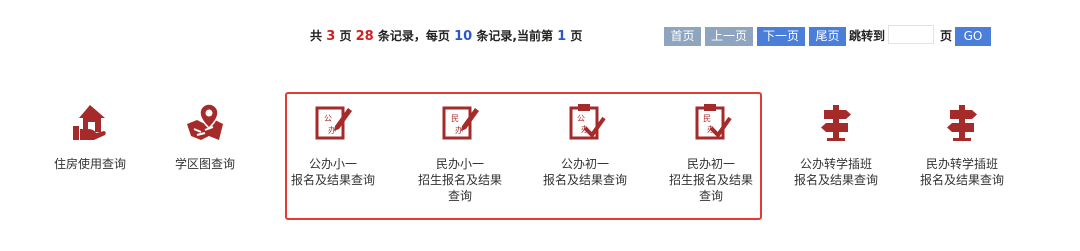  What do you see at coordinates (961, 164) in the screenshot?
I see `label-line: 民办转学插班` at bounding box center [961, 164].